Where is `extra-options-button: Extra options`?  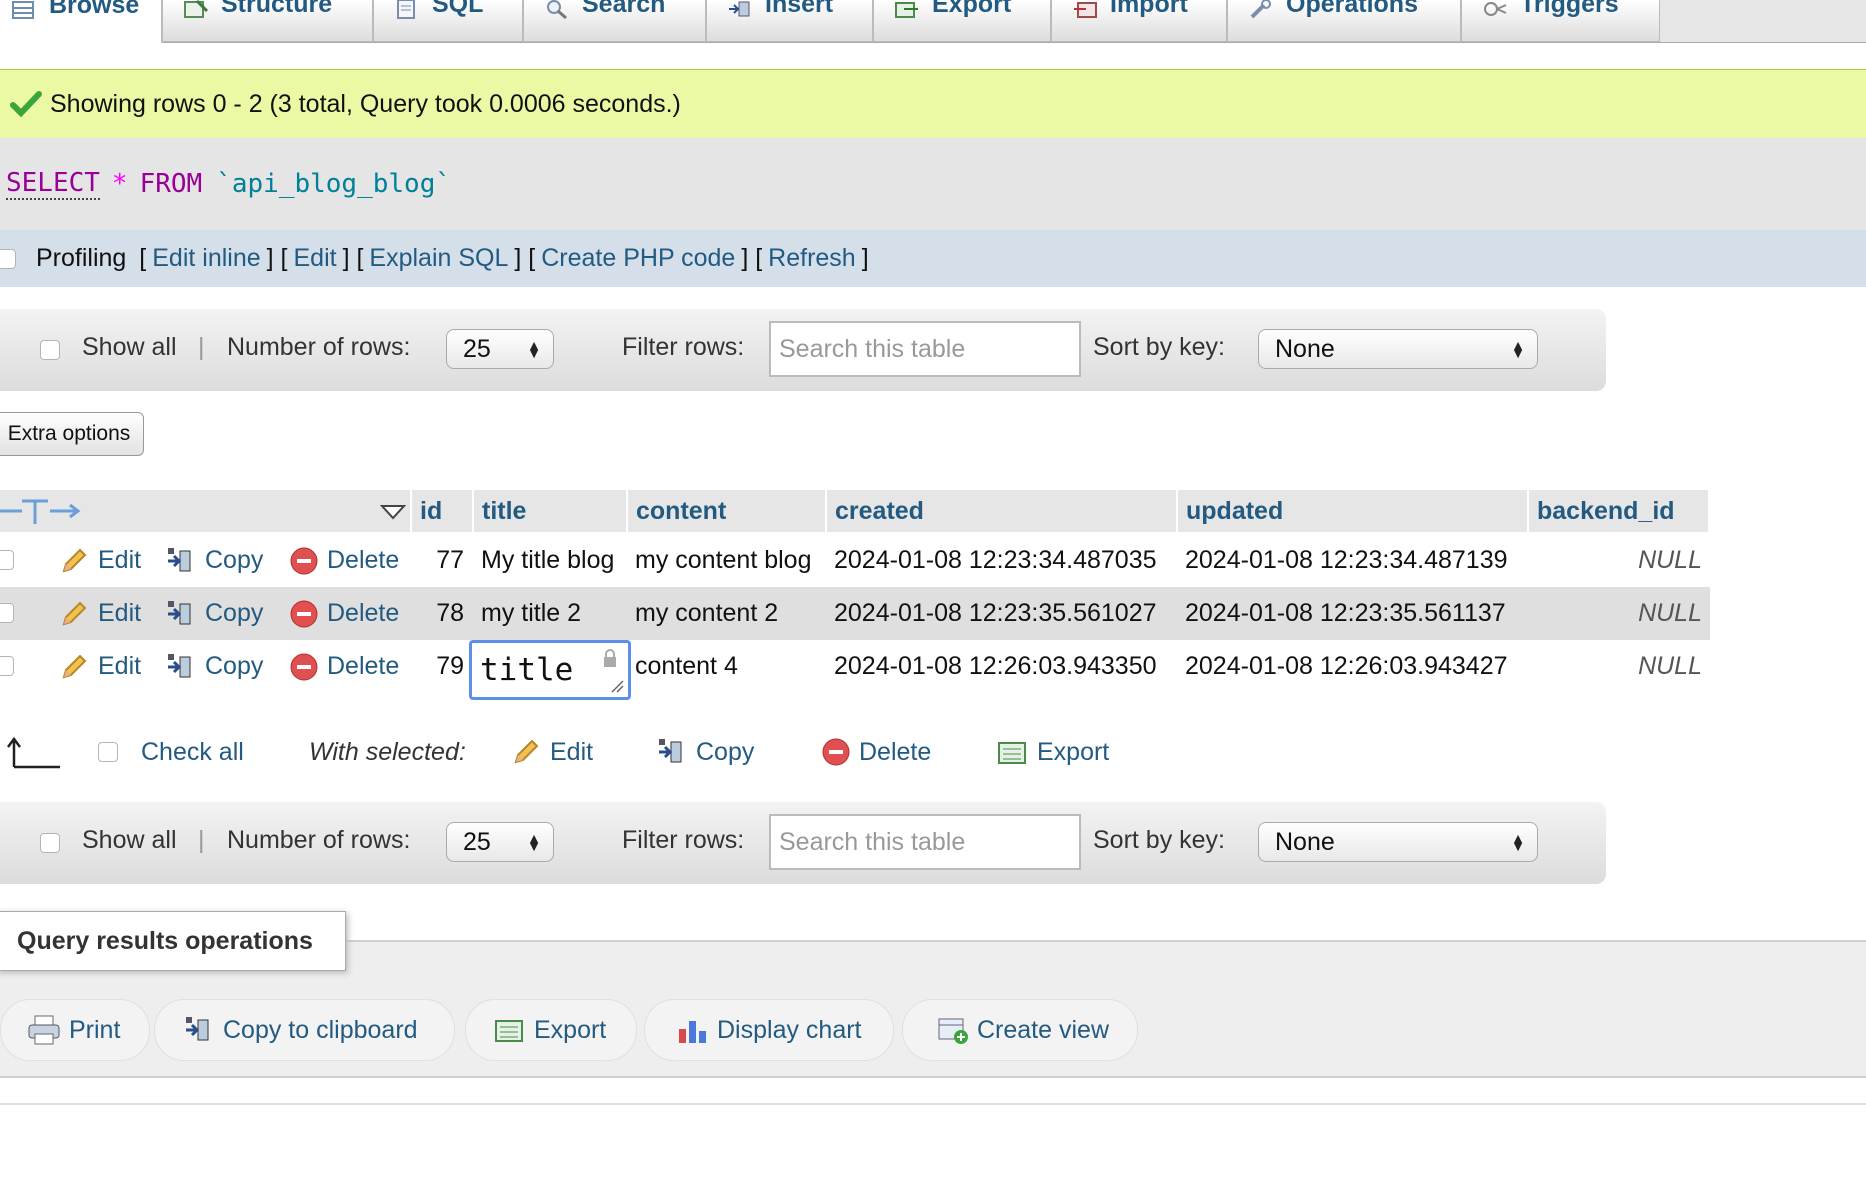 extra-options-button: Extra options is located at coordinates (72, 434).